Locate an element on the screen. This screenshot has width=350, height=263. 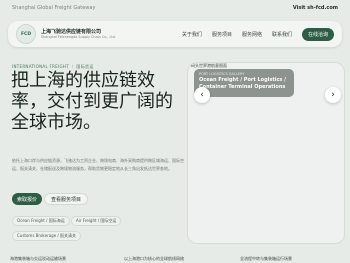
chevron-right-icon: › is located at coordinates (333, 95).